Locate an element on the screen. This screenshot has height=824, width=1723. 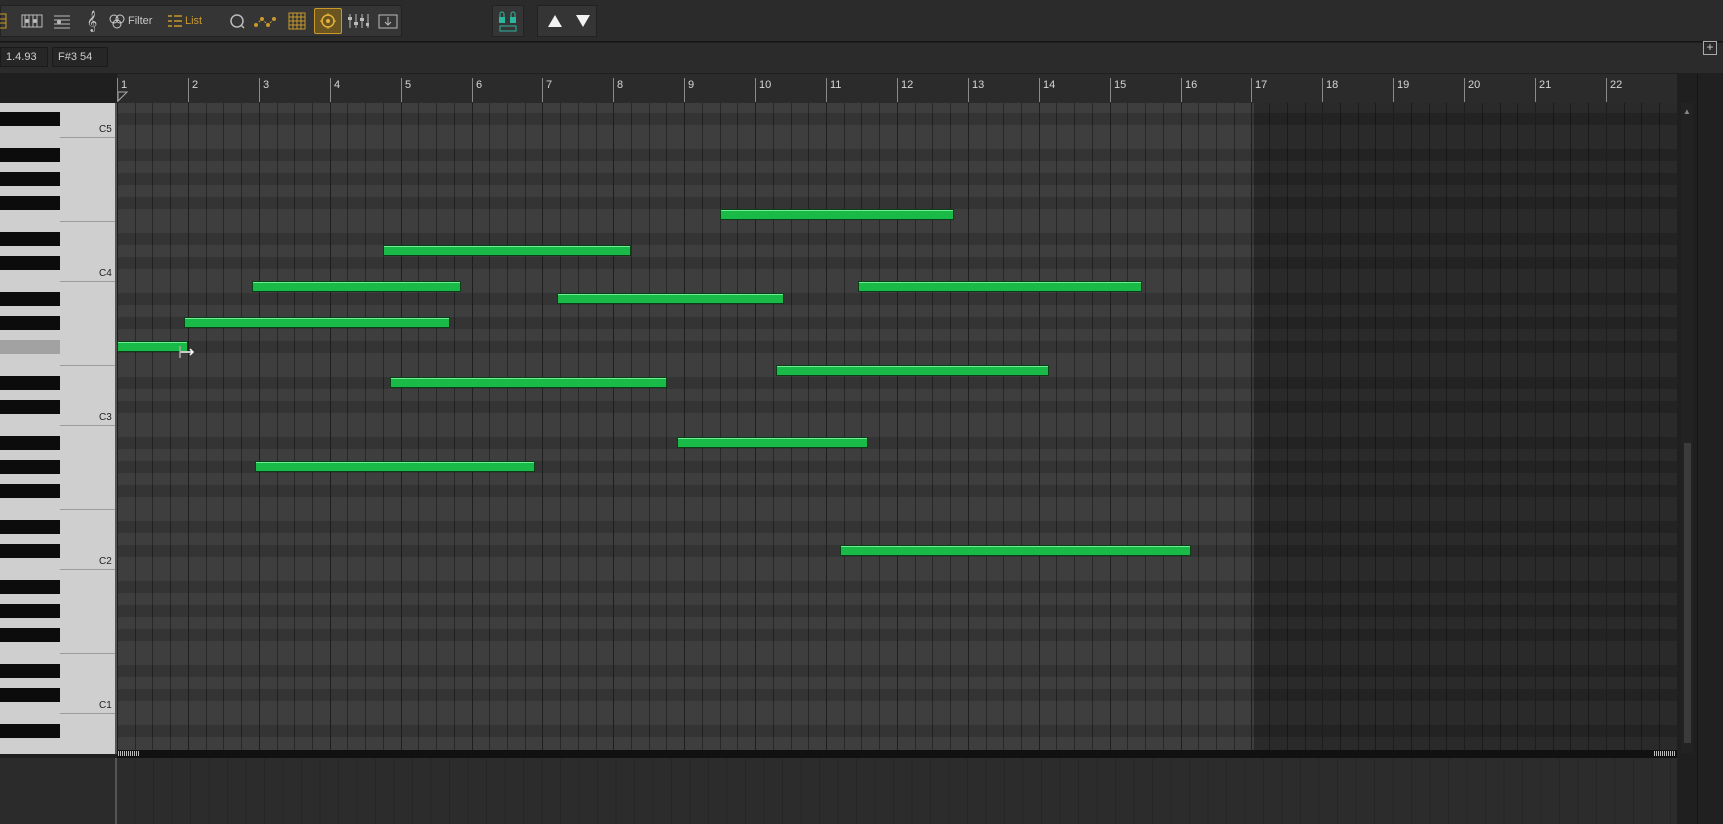
lock-icon is located at coordinates (508, 21).